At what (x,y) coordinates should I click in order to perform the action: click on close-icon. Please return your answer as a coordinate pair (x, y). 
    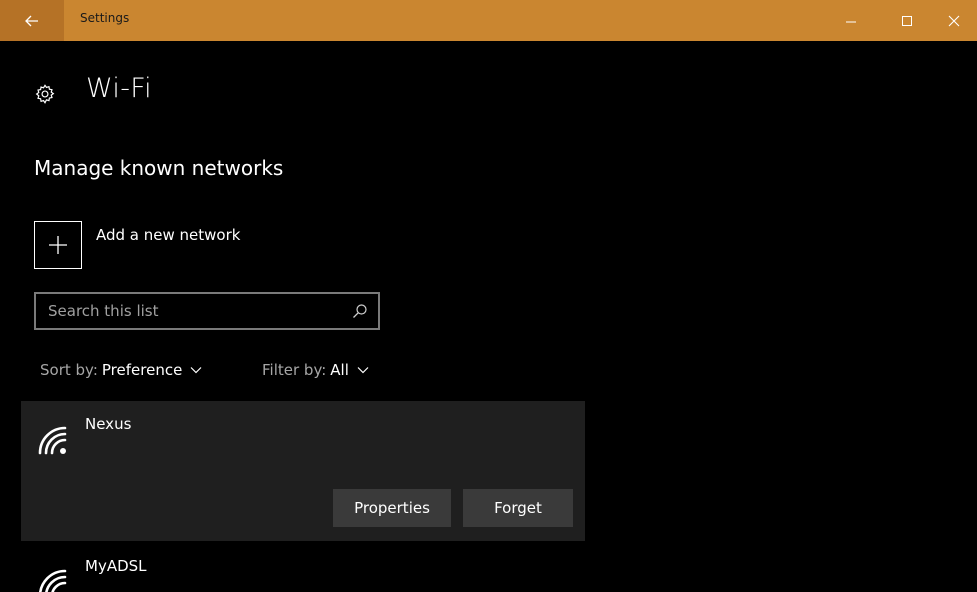
    Looking at the image, I should click on (954, 20).